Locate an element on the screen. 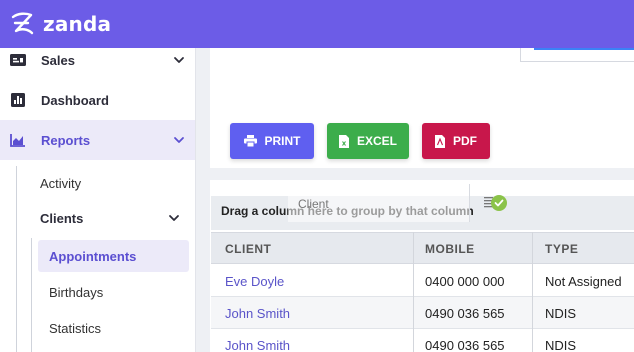  type-cell: Not Assigned is located at coordinates (583, 281).